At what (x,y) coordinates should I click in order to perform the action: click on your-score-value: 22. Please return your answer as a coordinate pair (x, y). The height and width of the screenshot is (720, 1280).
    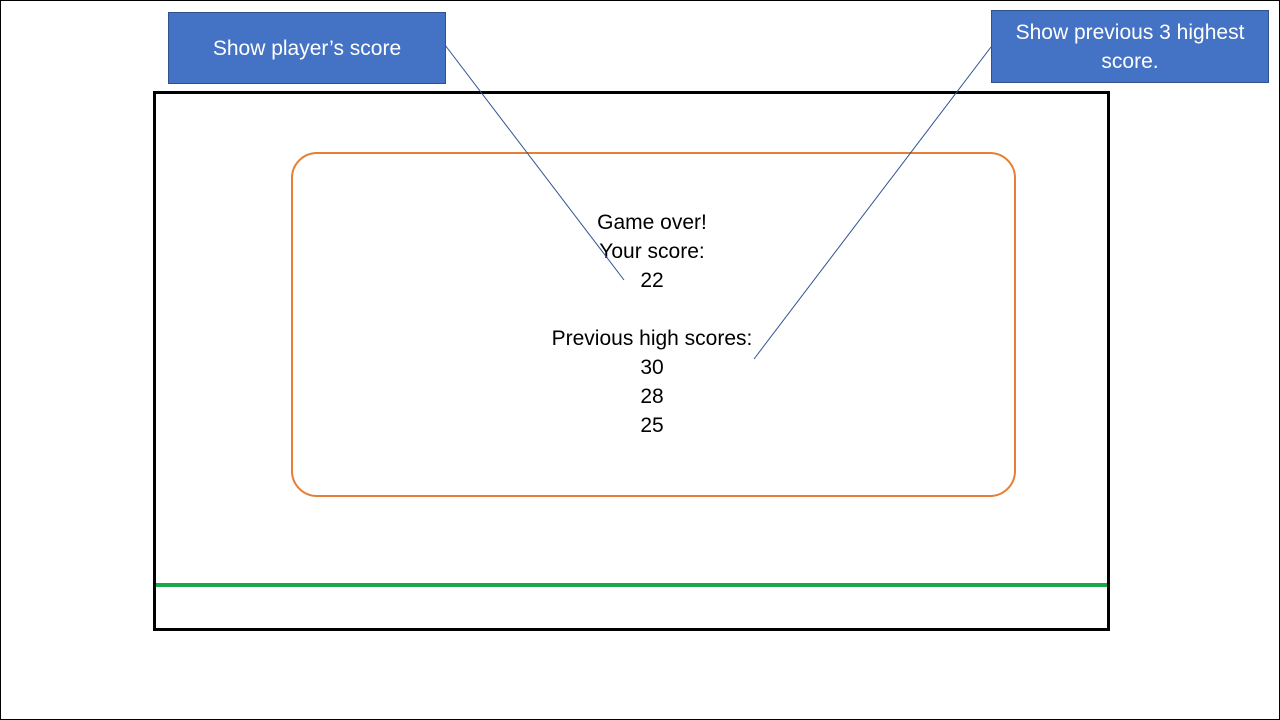
    Looking at the image, I should click on (652, 280).